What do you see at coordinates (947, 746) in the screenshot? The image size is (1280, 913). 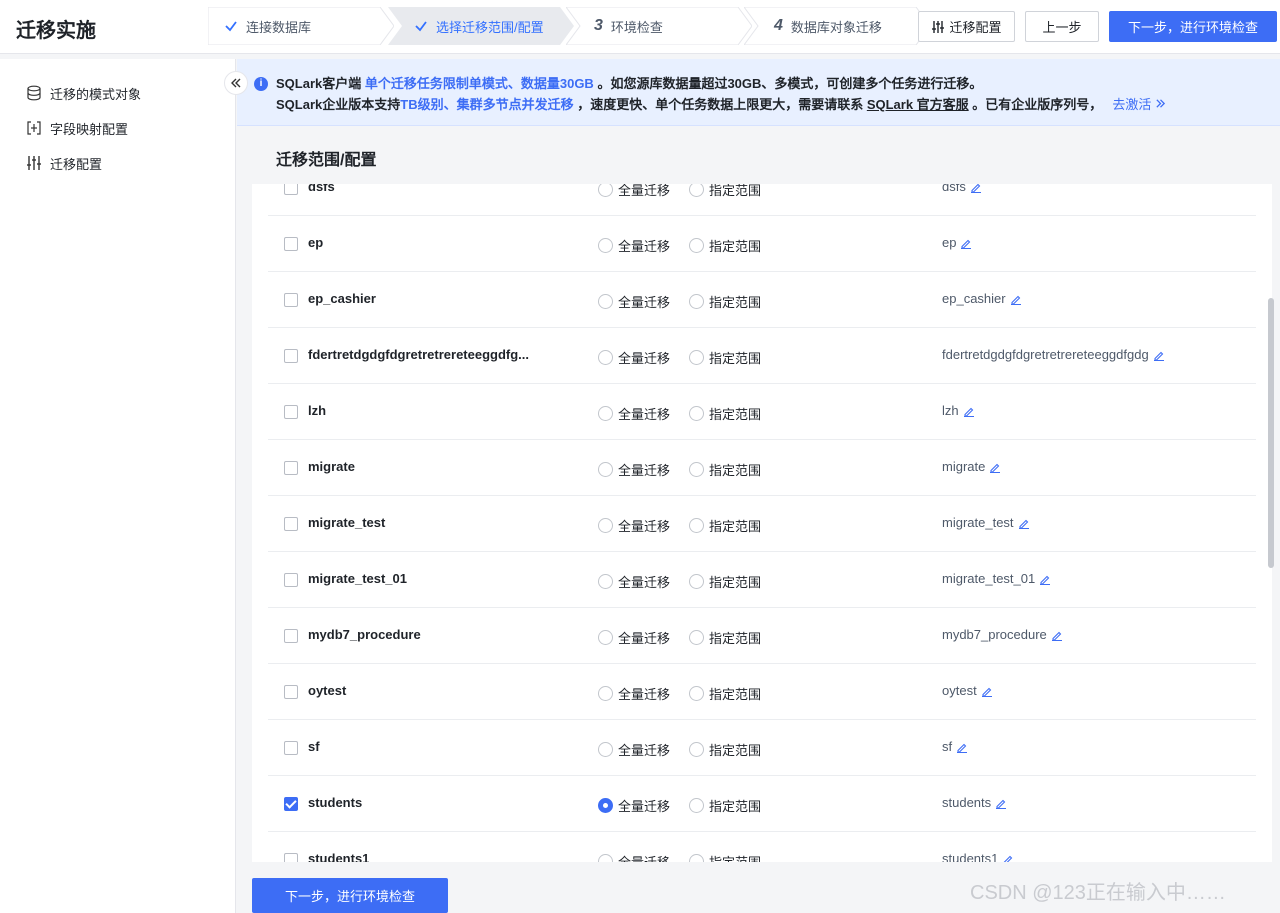 I see `target-schema-name: sf` at bounding box center [947, 746].